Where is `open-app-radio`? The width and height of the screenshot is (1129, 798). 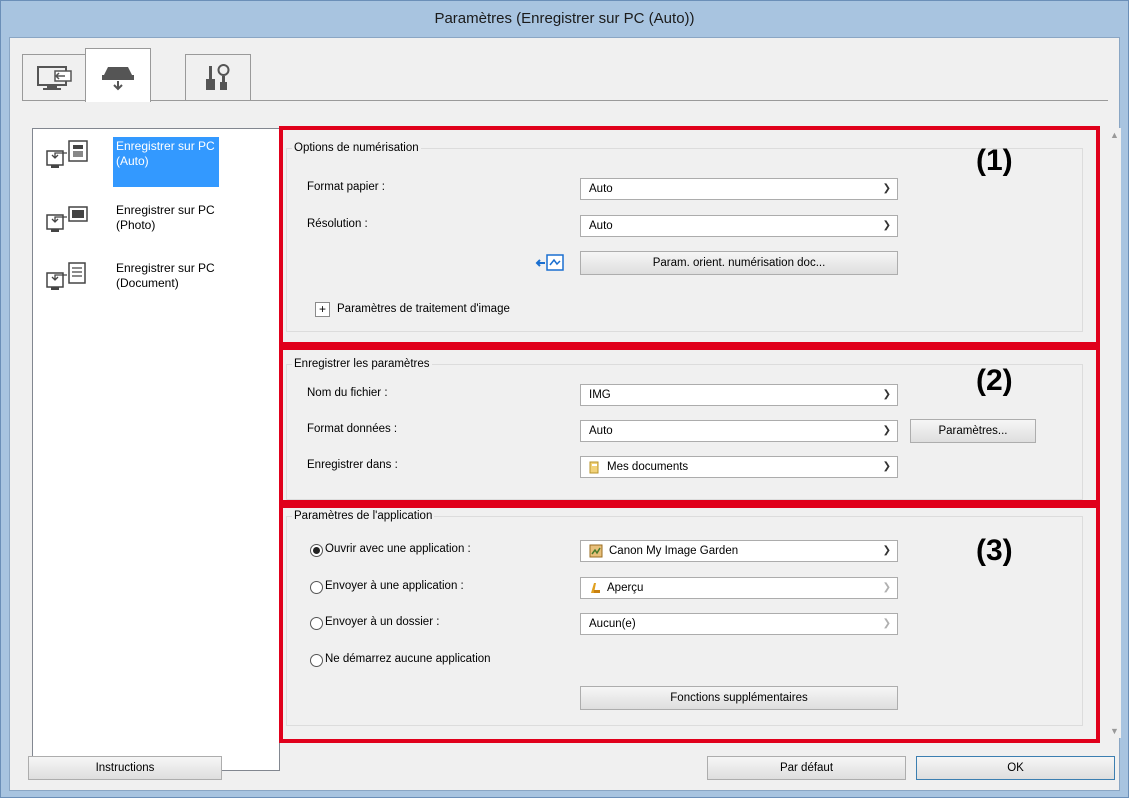 open-app-radio is located at coordinates (316, 550).